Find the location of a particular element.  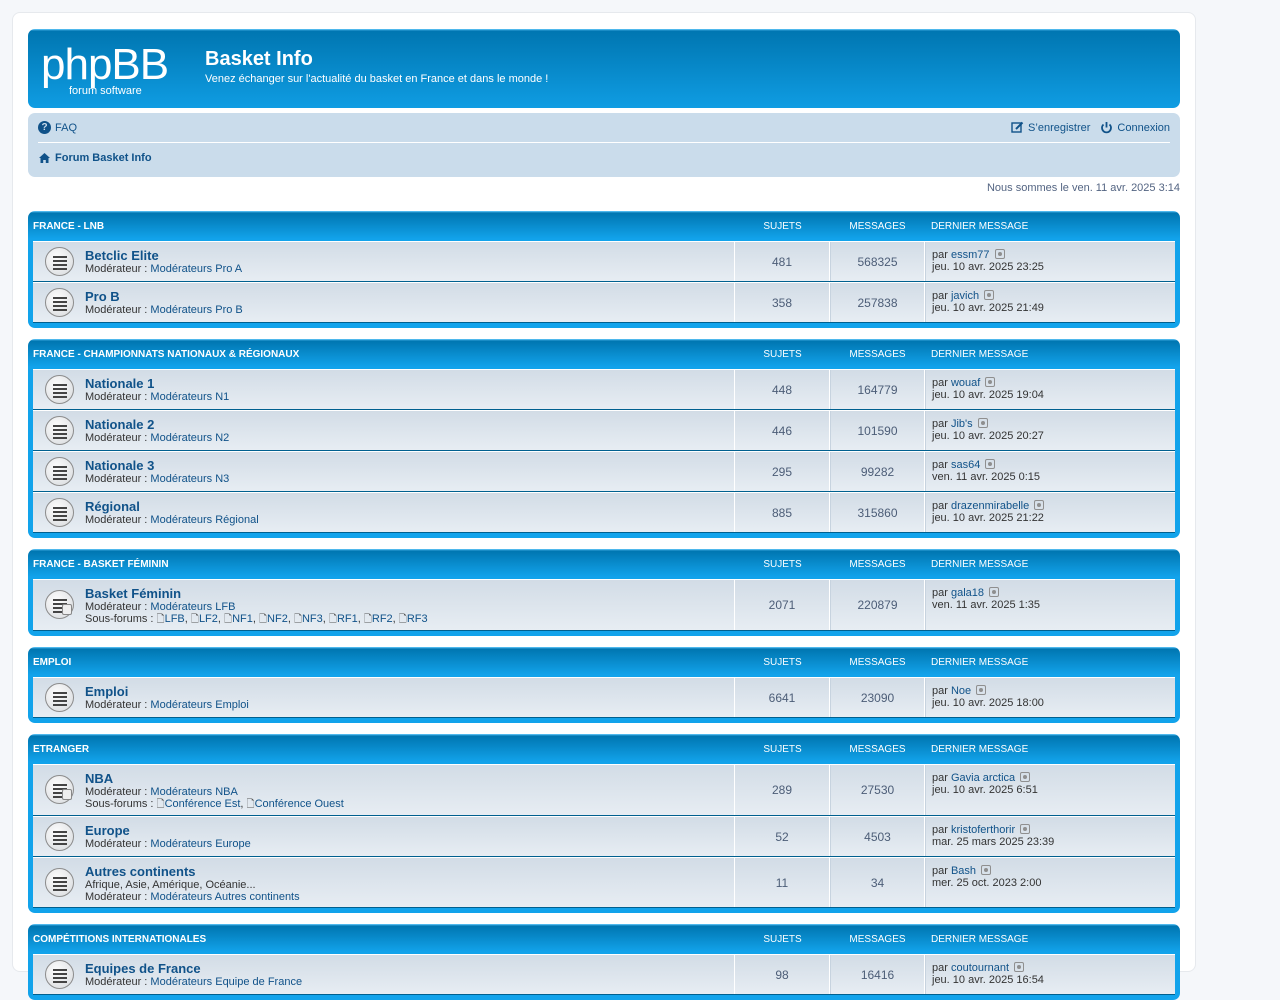

moderator-link: Modérateurs Europe is located at coordinates (200, 844).